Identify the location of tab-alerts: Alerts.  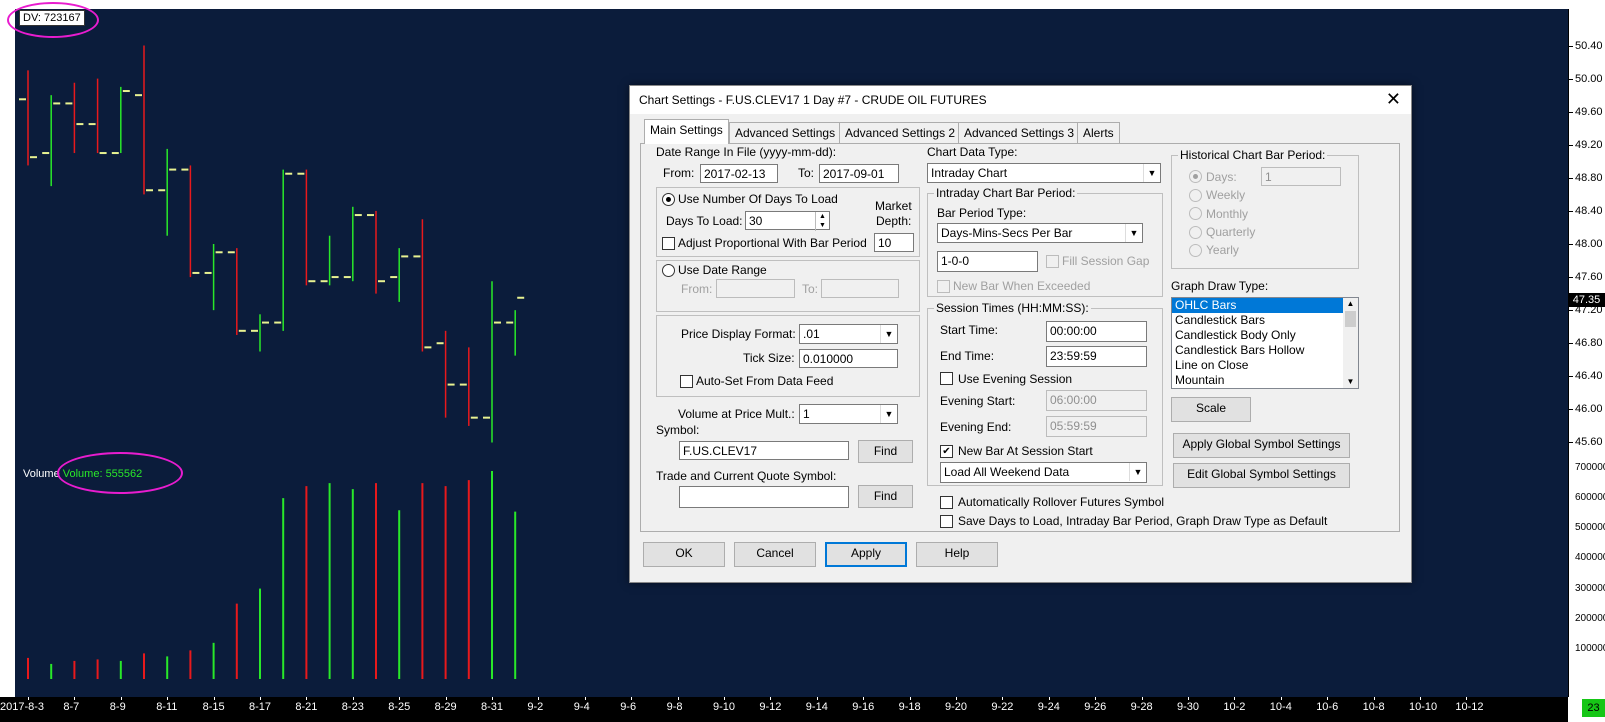
(1098, 132).